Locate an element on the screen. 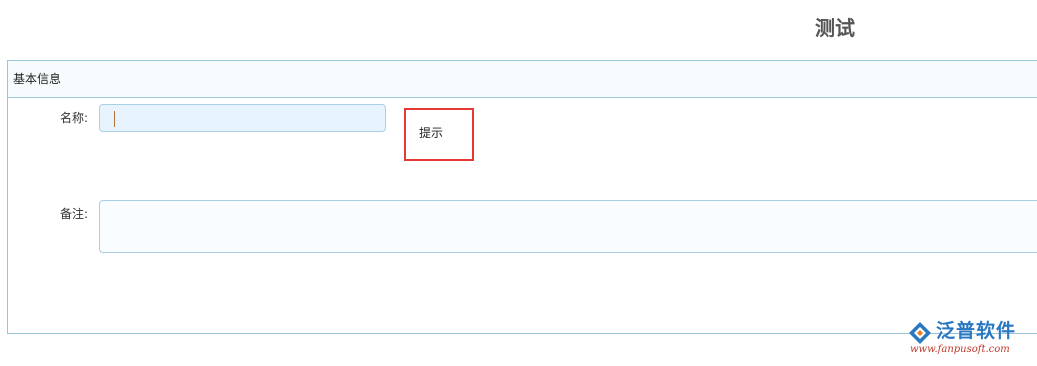 The height and width of the screenshot is (366, 1037). name-input is located at coordinates (242, 118).